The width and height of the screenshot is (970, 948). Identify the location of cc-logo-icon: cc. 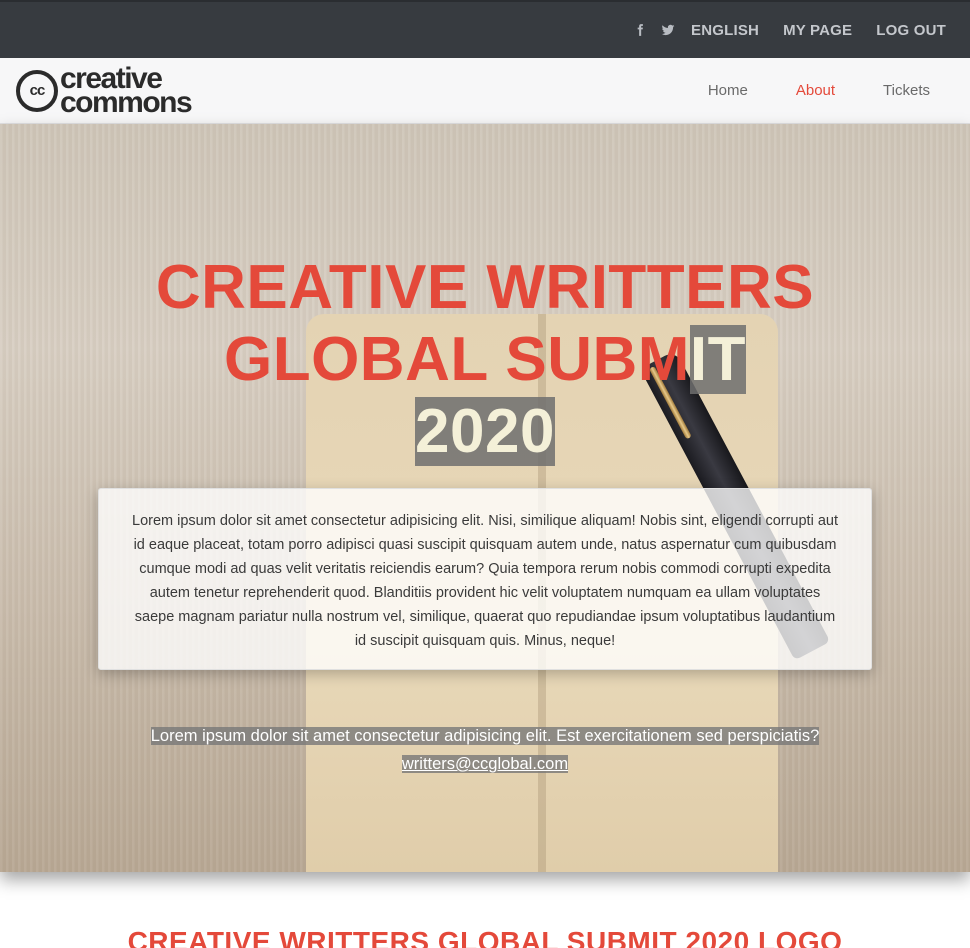
(37, 90).